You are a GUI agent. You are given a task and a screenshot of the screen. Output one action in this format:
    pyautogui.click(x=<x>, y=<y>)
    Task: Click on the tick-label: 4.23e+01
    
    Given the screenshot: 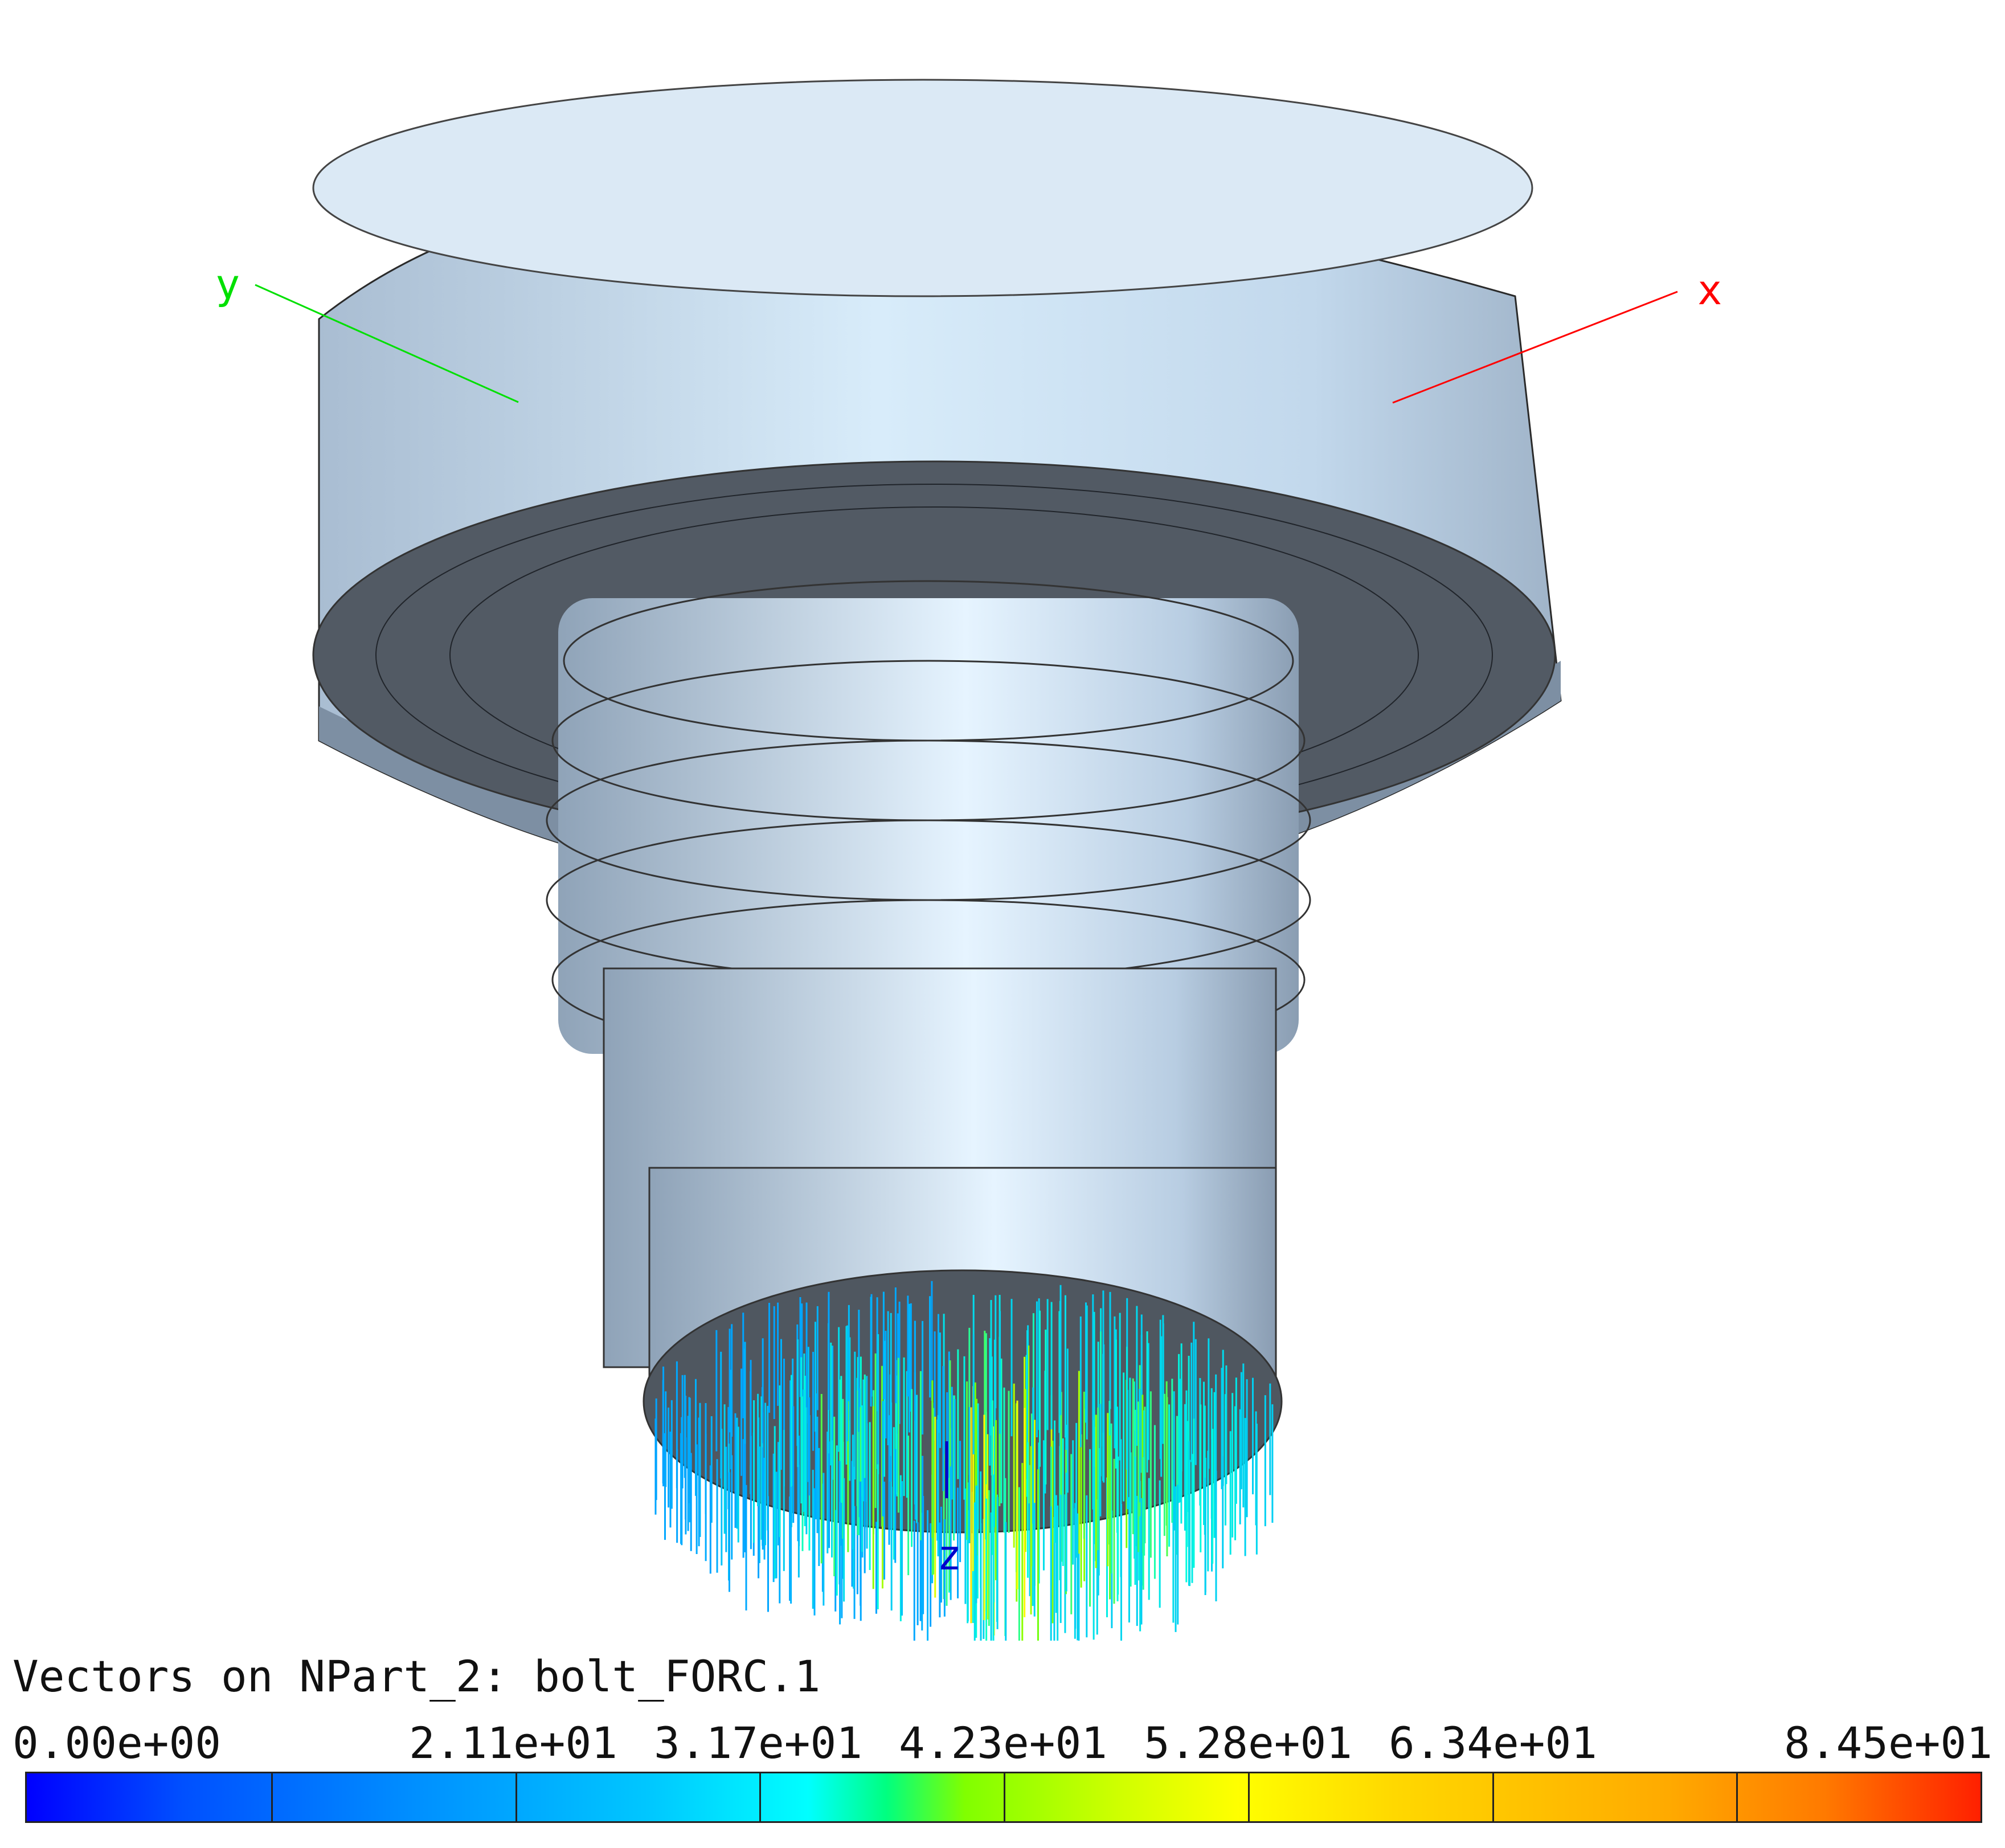 What is the action you would take?
    pyautogui.click(x=1003, y=1743)
    